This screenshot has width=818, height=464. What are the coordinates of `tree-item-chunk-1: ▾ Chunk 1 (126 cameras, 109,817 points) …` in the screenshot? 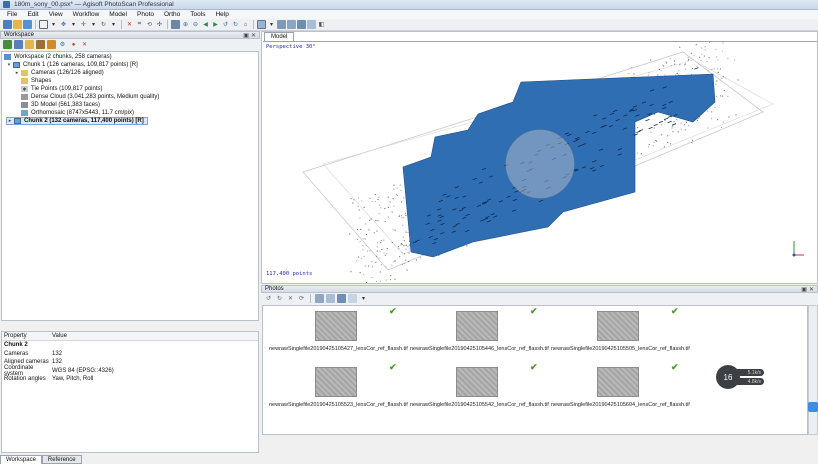 It's located at (72, 65).